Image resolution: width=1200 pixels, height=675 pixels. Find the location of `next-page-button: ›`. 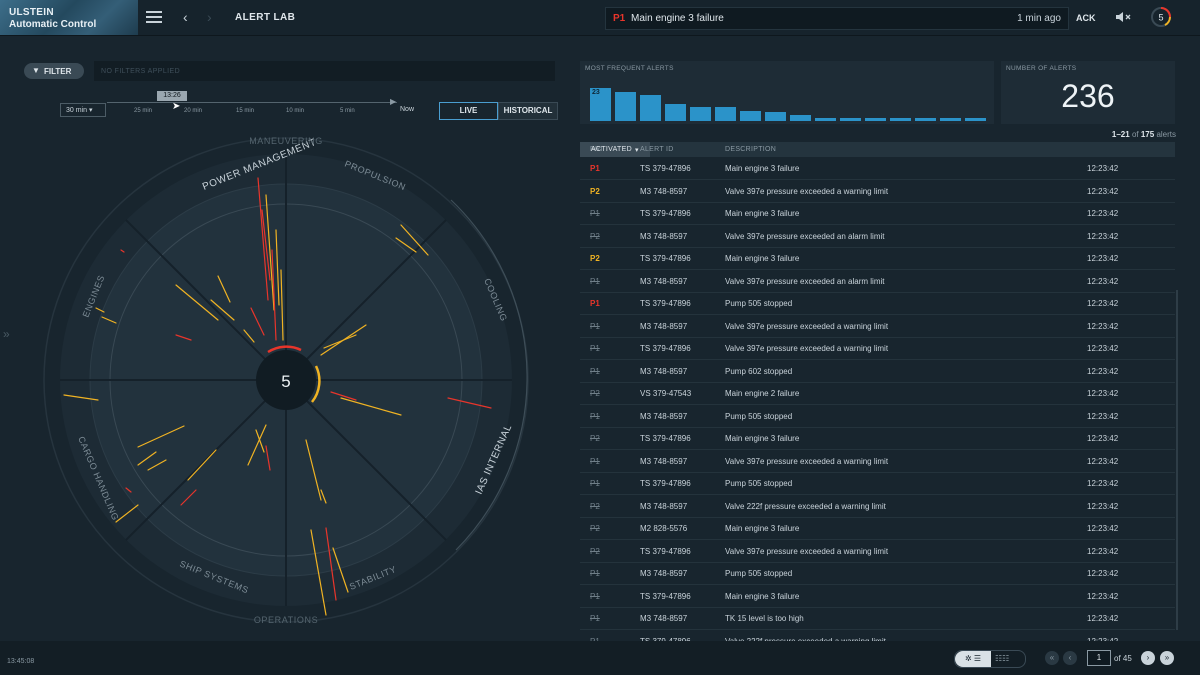

next-page-button: › is located at coordinates (1148, 658).